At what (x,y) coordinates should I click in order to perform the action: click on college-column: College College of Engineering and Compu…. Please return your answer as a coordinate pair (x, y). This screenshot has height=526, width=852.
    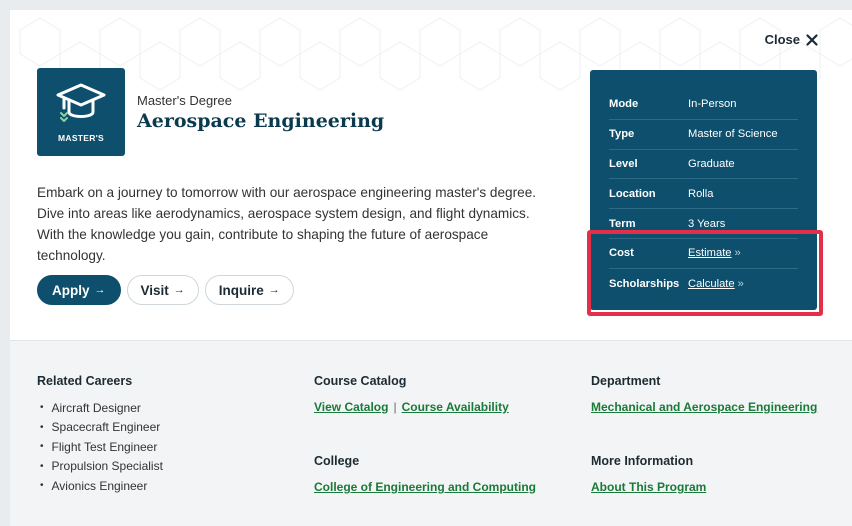
    Looking at the image, I should click on (425, 475).